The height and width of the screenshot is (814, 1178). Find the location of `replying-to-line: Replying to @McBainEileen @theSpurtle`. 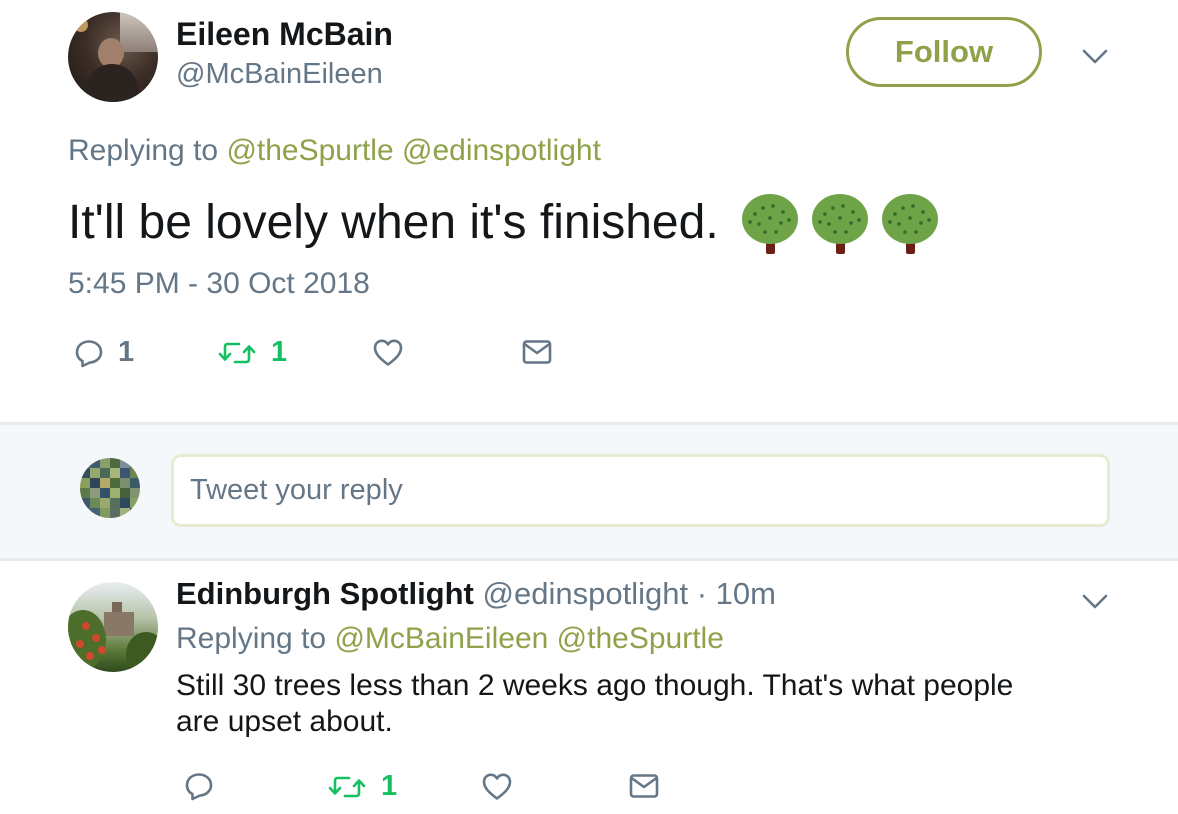

replying-to-line: Replying to @McBainEileen @theSpurtle is located at coordinates (450, 639).